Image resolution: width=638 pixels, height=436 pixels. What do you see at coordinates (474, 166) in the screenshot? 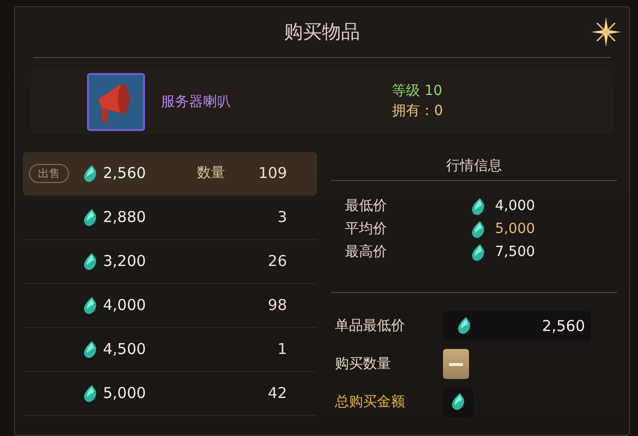
I see `section-title: 行情信息` at bounding box center [474, 166].